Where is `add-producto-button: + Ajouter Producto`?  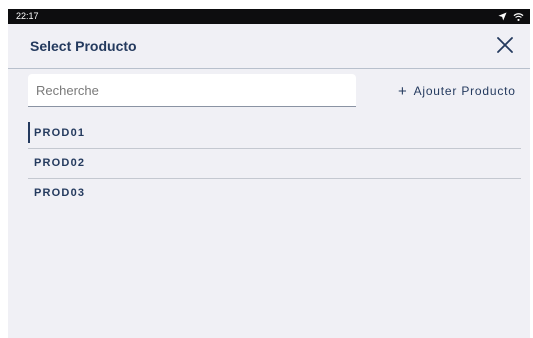 add-producto-button: + Ajouter Producto is located at coordinates (457, 91).